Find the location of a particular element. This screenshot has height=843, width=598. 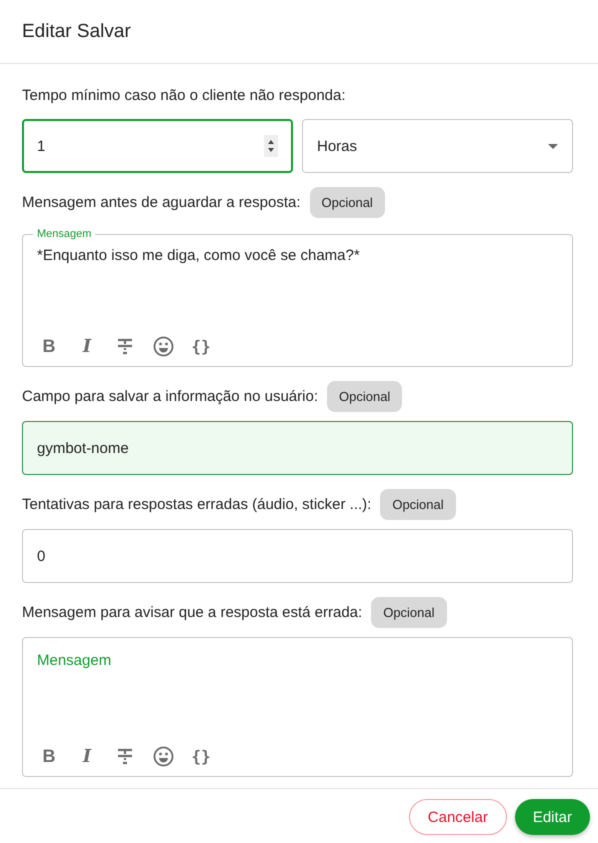

text-field: 0 is located at coordinates (297, 556).